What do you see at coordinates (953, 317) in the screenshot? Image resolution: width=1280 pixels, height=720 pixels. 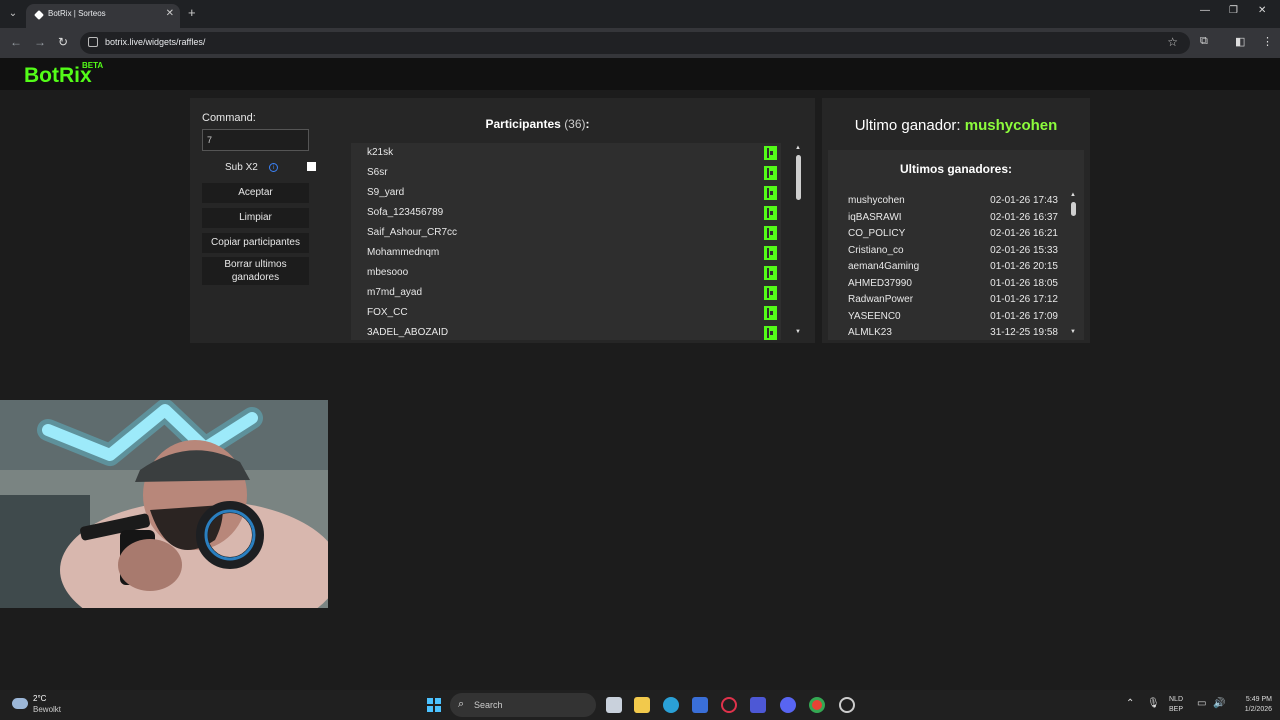 I see `list-item: YASEENC0 01-01-26 17:09` at bounding box center [953, 317].